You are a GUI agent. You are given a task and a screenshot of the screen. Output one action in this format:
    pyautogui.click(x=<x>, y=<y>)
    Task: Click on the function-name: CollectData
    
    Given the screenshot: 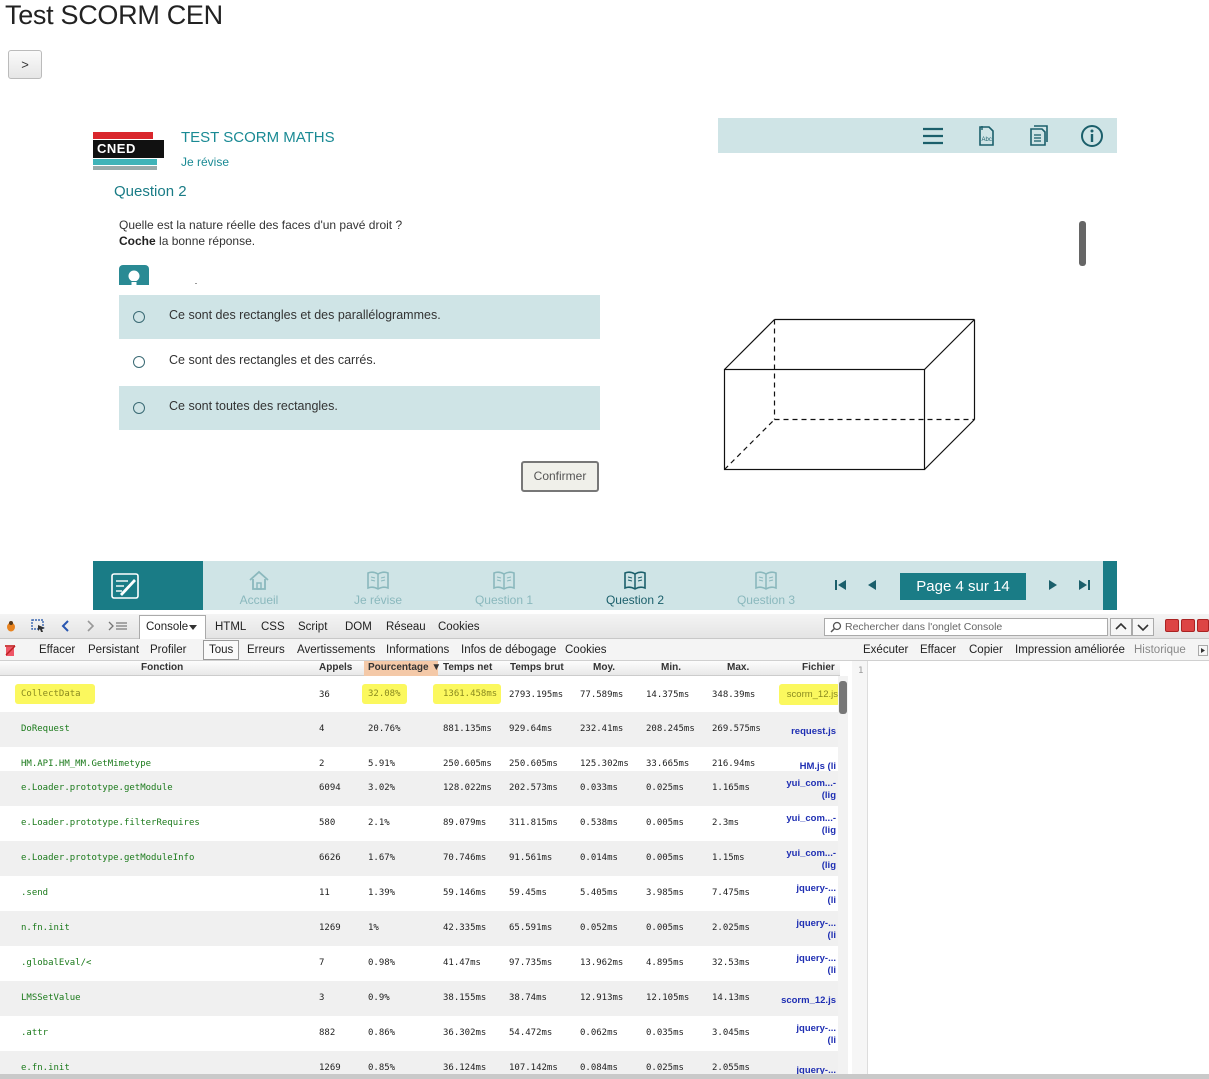 What is the action you would take?
    pyautogui.click(x=55, y=694)
    